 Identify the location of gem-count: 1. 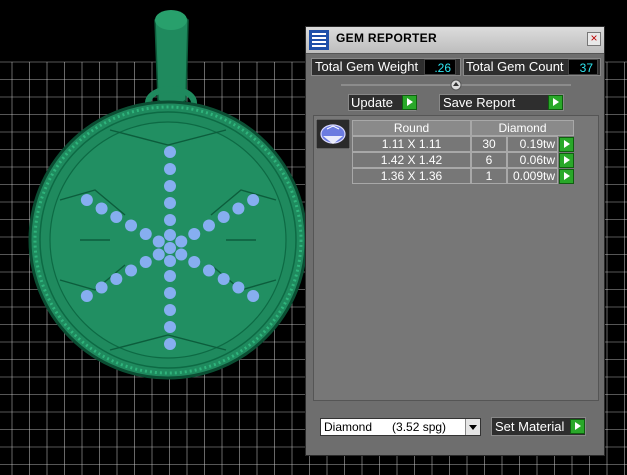
(489, 176).